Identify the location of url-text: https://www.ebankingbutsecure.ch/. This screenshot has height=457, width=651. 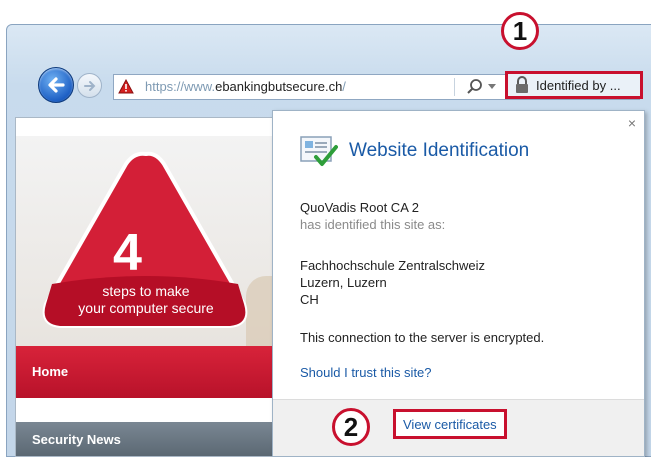
(245, 86).